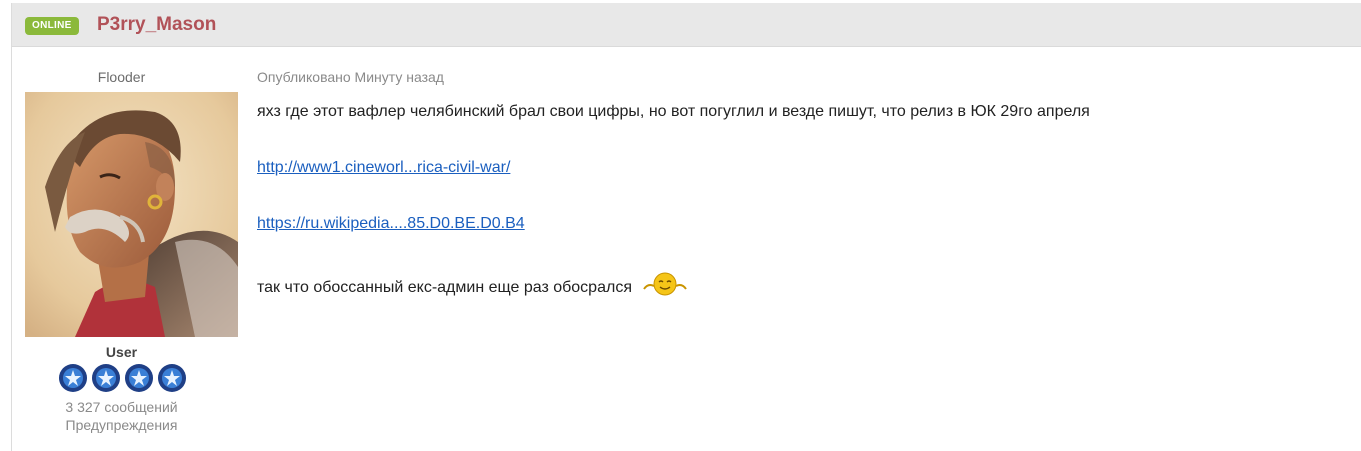 The height and width of the screenshot is (451, 1361). Describe the element at coordinates (123, 379) in the screenshot. I see `rank-icons` at that location.